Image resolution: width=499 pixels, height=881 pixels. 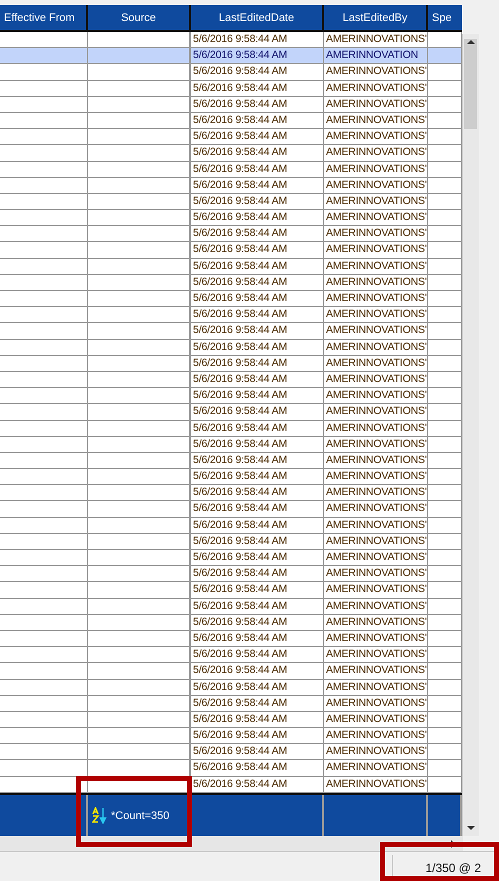 I want to click on scroll-thumb, so click(x=470, y=84).